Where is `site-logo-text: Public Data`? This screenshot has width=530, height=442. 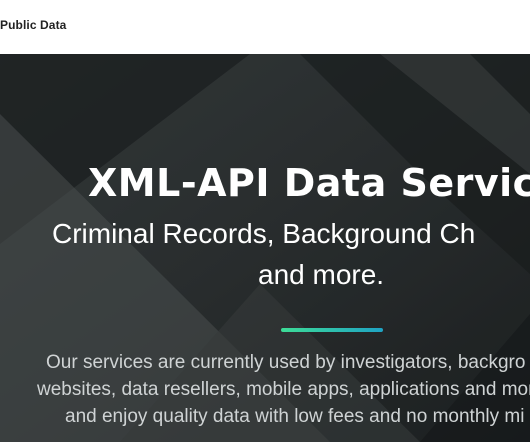 site-logo-text: Public Data is located at coordinates (33, 25).